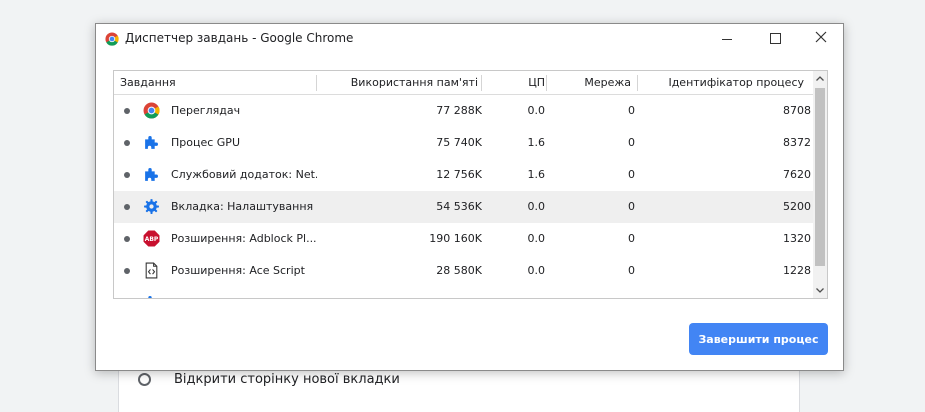  What do you see at coordinates (797, 110) in the screenshot?
I see `pid-value: 8708` at bounding box center [797, 110].